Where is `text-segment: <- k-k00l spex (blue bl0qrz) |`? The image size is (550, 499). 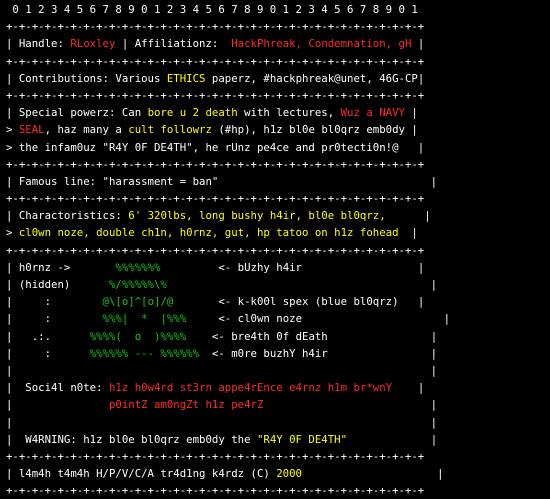 text-segment: <- k-k00l spex (blue bl0qrz) | is located at coordinates (299, 302).